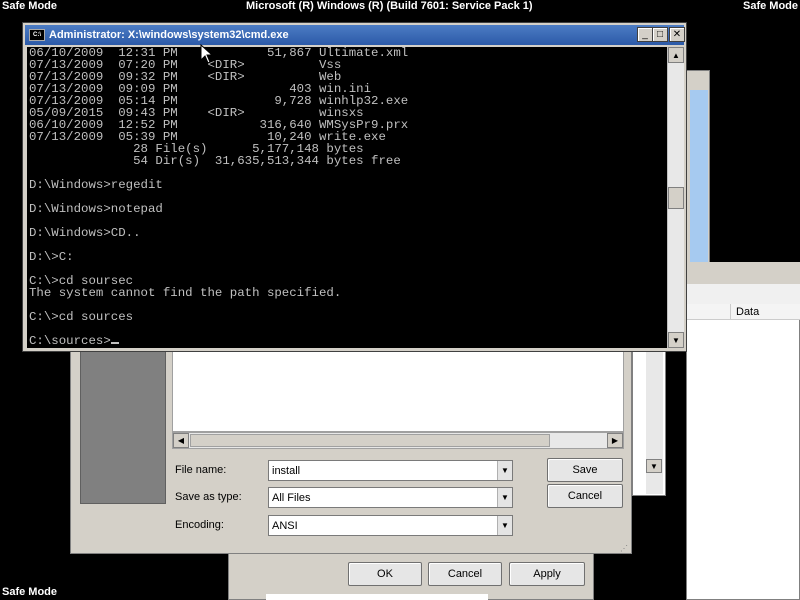 This screenshot has height=600, width=800. I want to click on console-line: C:\>cd sources, so click(81, 317).